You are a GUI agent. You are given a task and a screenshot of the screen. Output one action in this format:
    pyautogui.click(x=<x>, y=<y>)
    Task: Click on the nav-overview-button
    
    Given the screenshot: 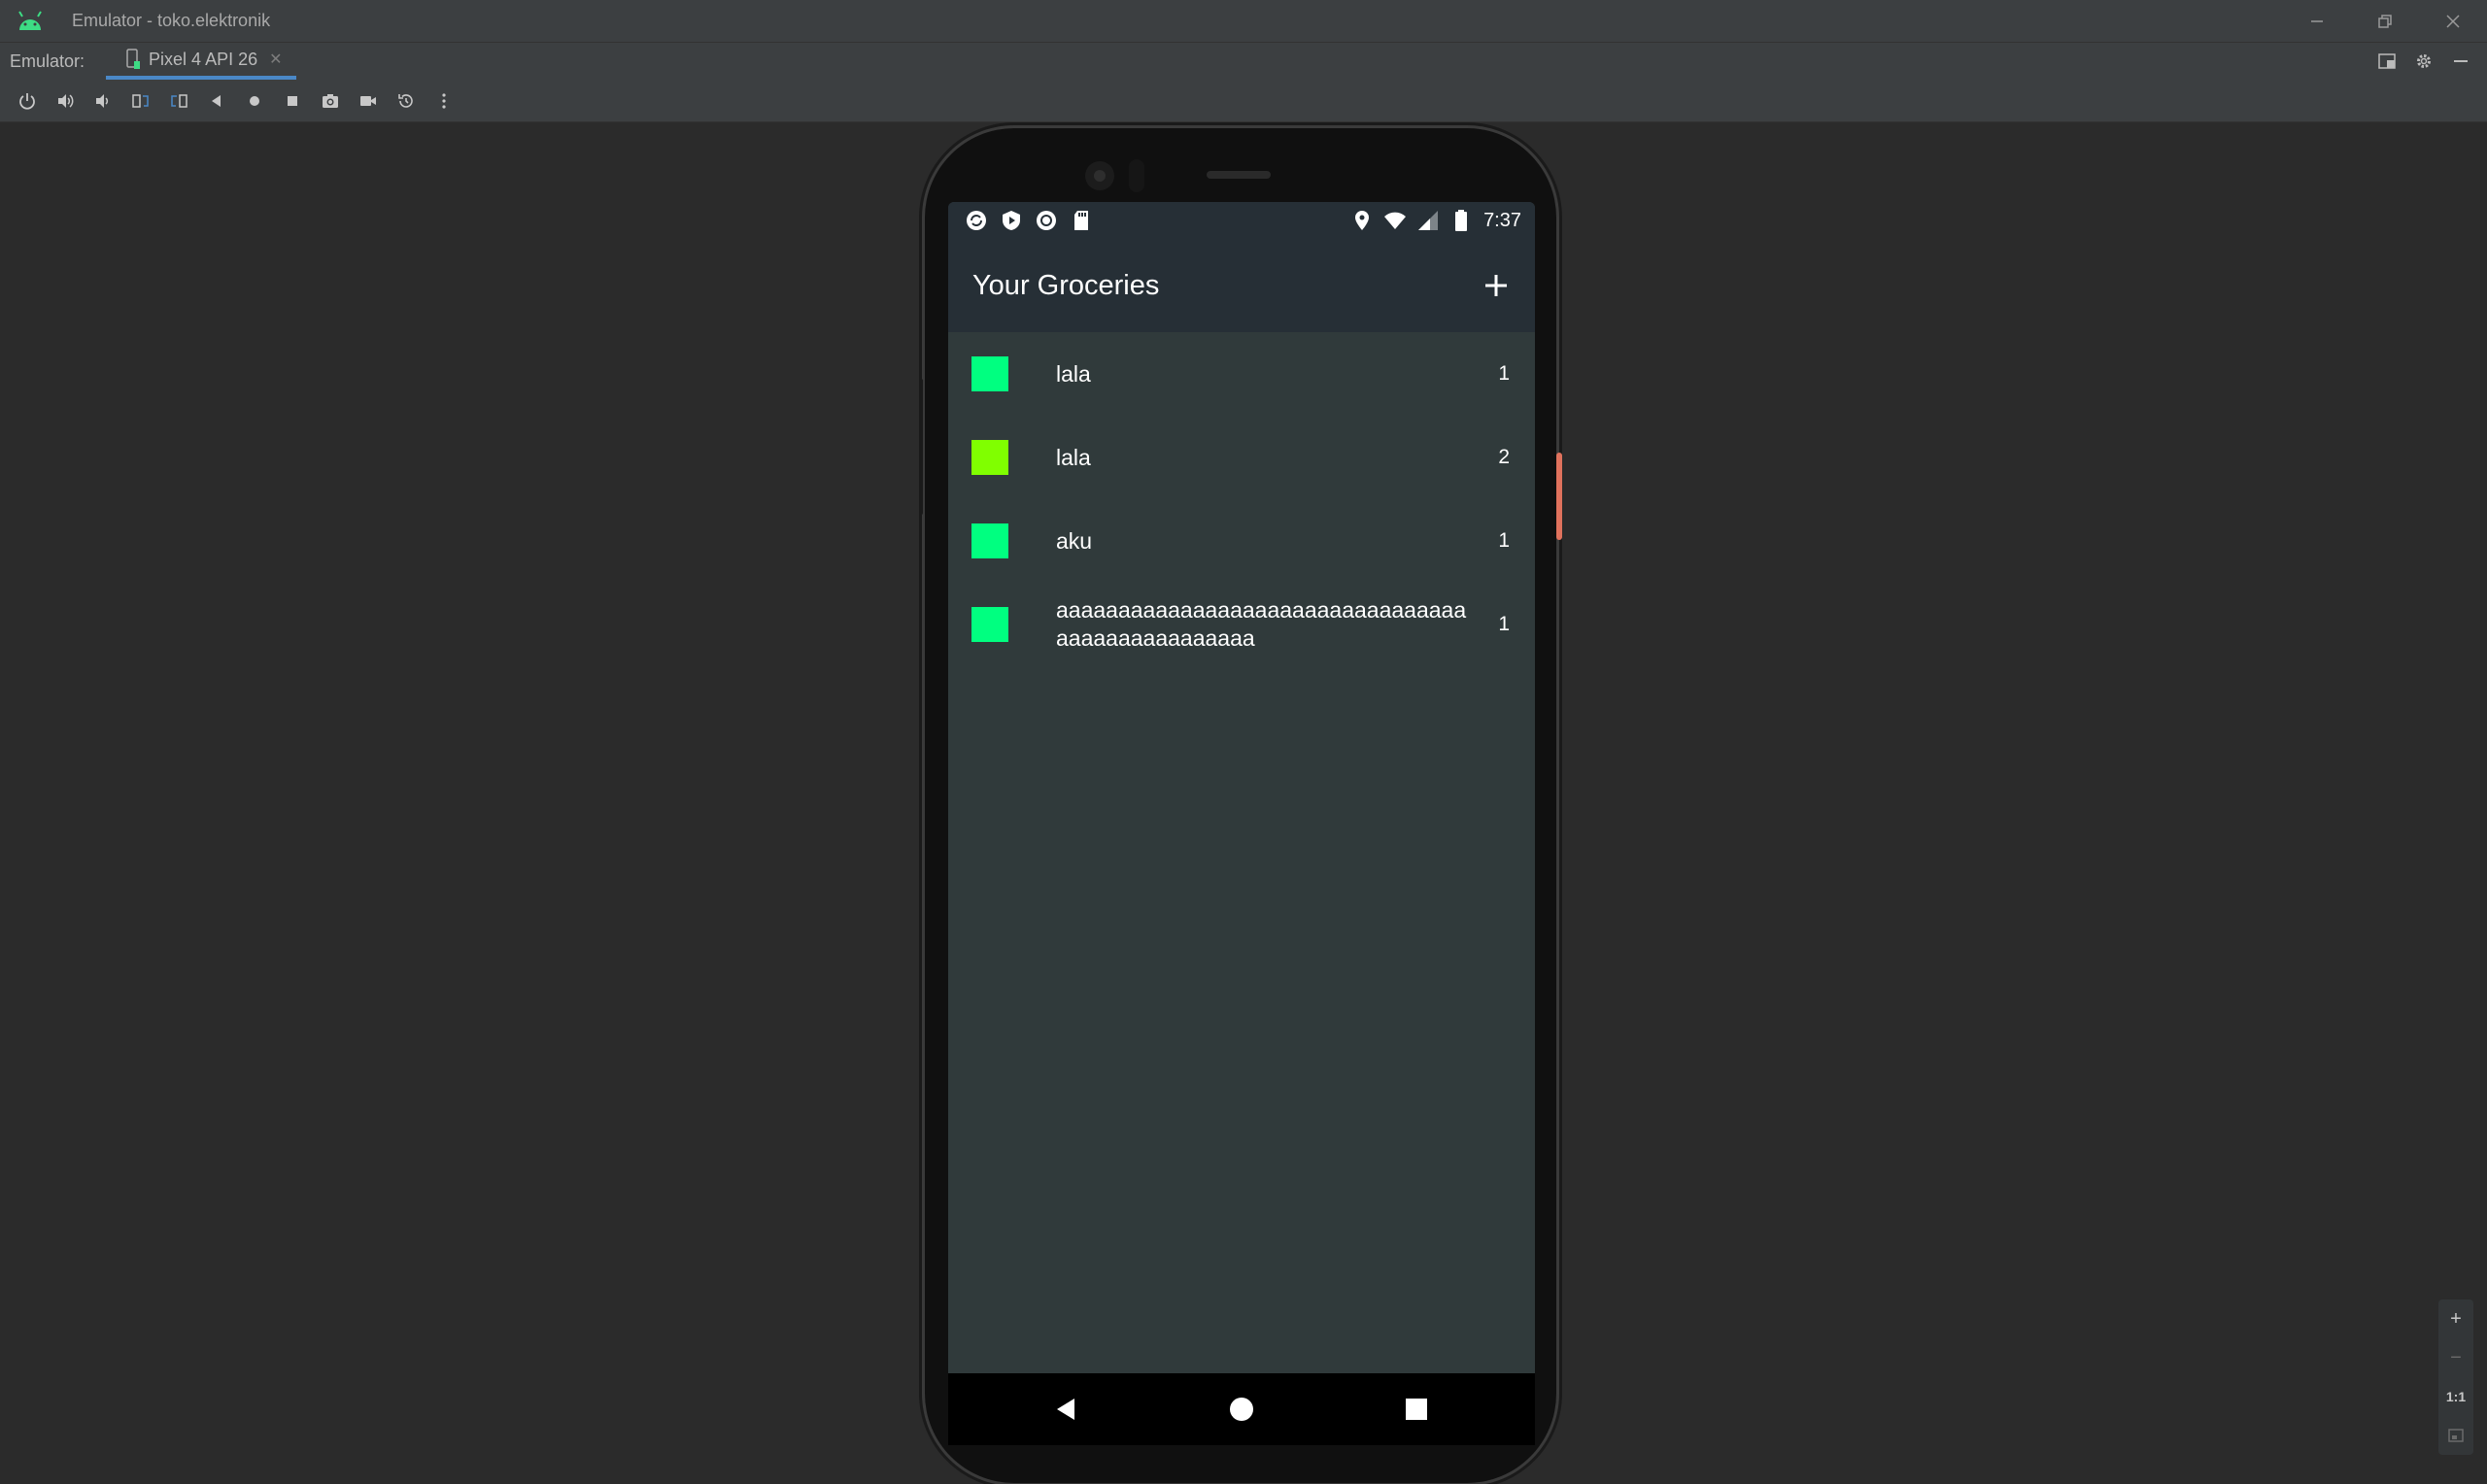 What is the action you would take?
    pyautogui.click(x=1416, y=1409)
    